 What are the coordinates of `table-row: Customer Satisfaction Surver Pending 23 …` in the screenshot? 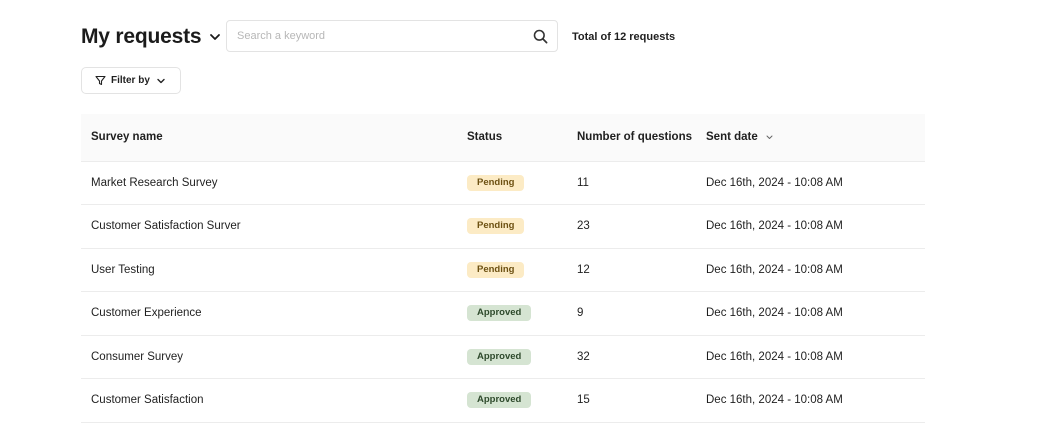 It's located at (503, 226).